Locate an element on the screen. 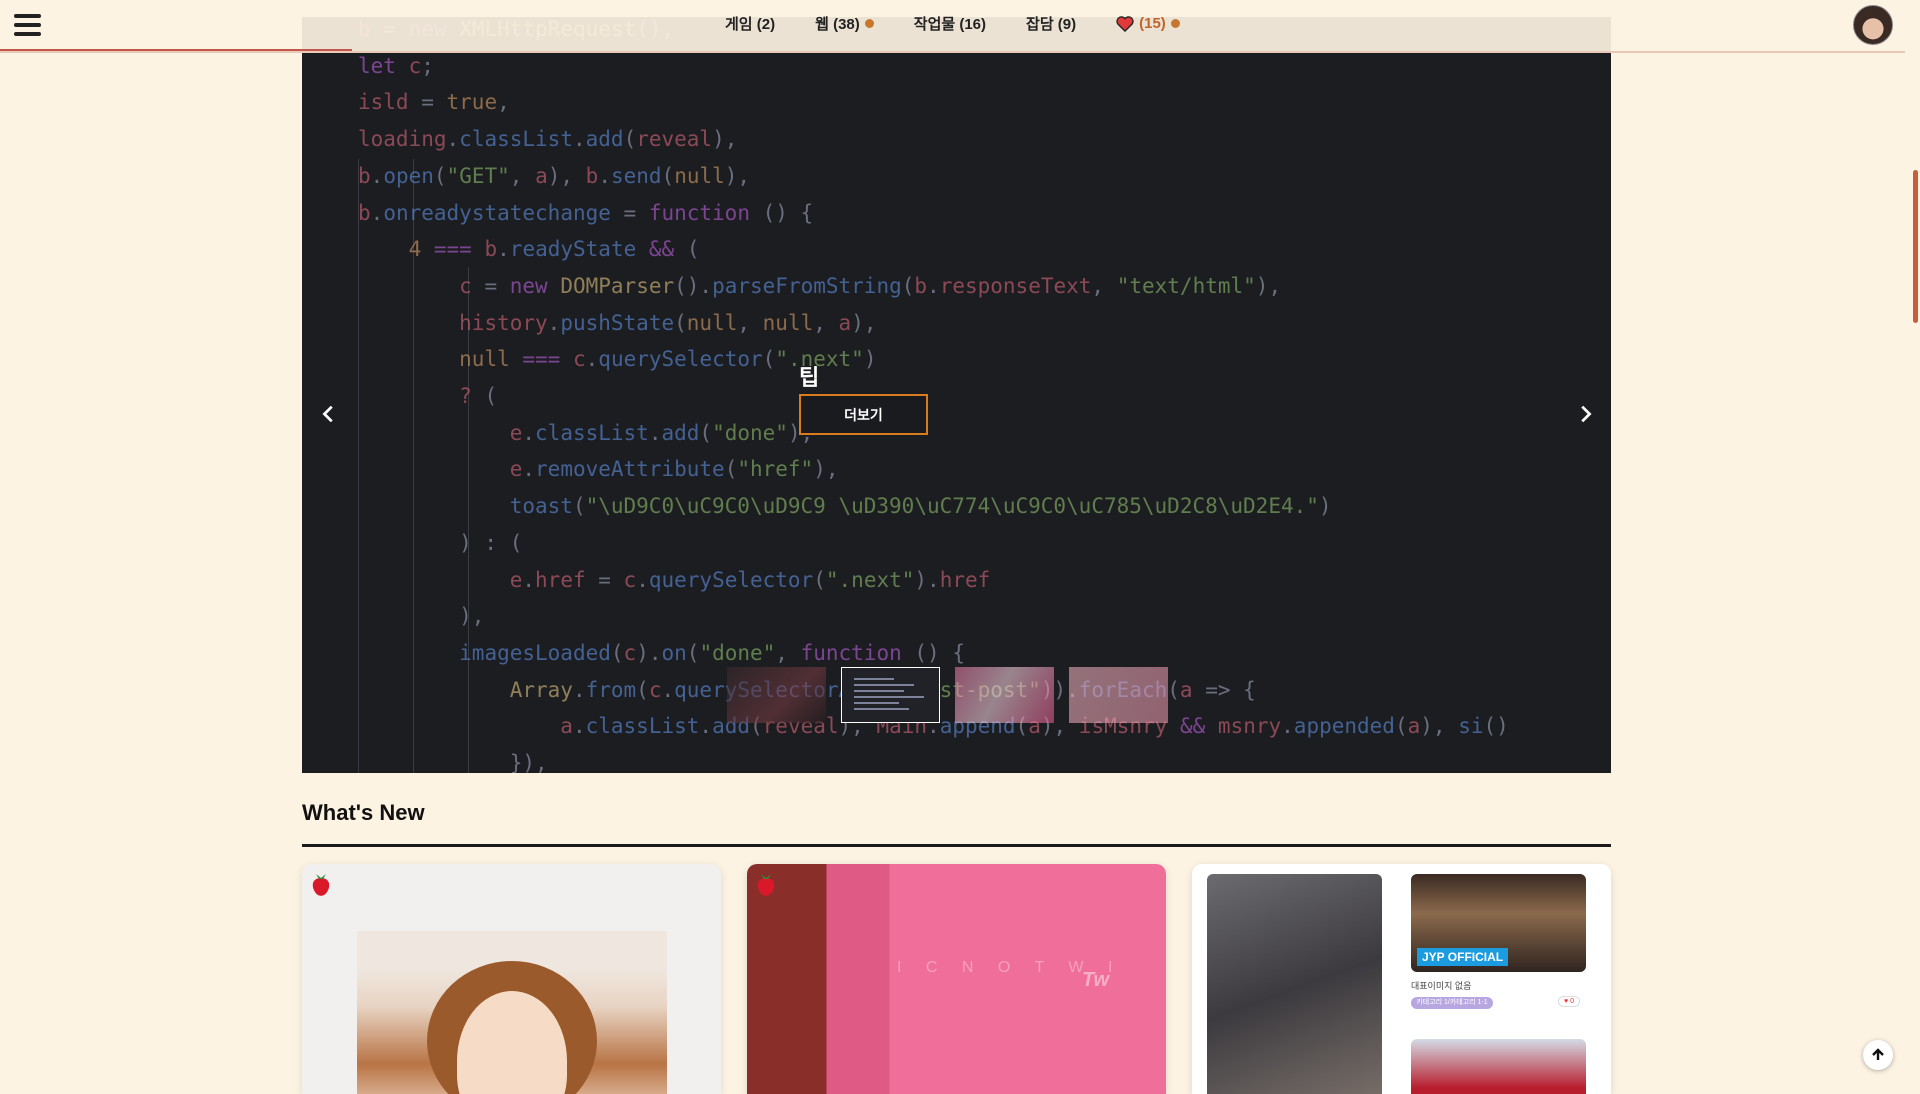  jyp-badge: JYP OFFICIAL is located at coordinates (1463, 957).